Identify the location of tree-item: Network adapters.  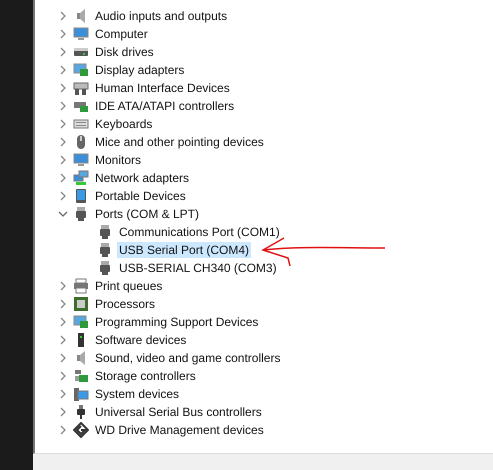
(142, 178).